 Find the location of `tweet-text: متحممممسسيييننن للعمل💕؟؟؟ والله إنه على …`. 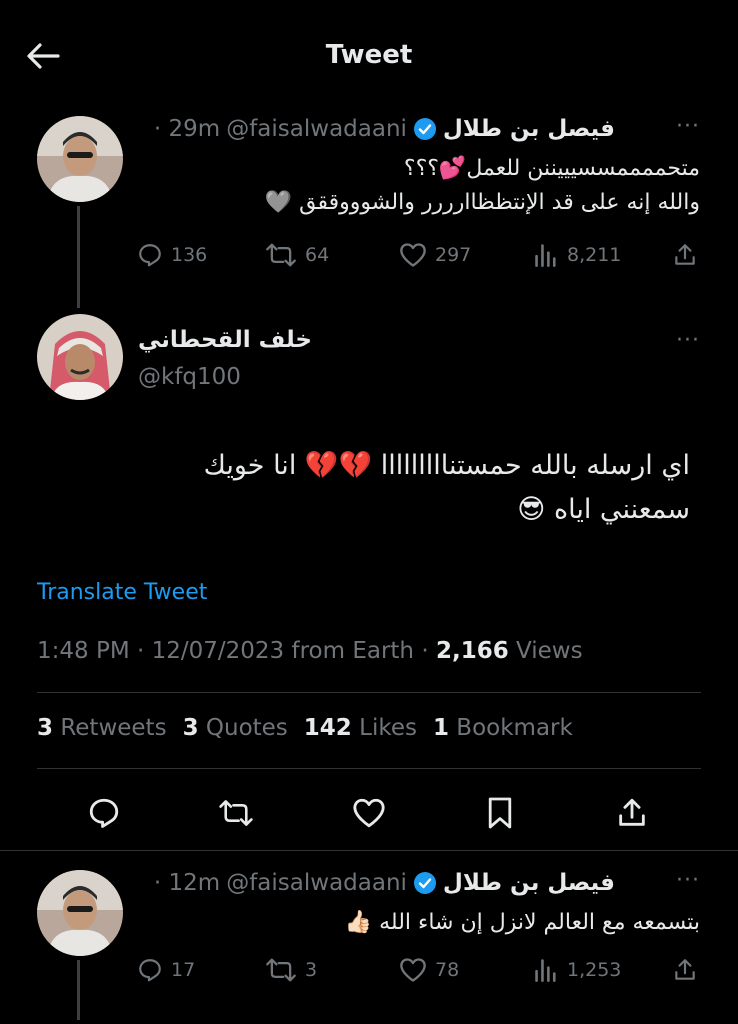

tweet-text: متحممممسسيييننن للعمل💕؟؟؟ والله إنه على … is located at coordinates (415, 186).